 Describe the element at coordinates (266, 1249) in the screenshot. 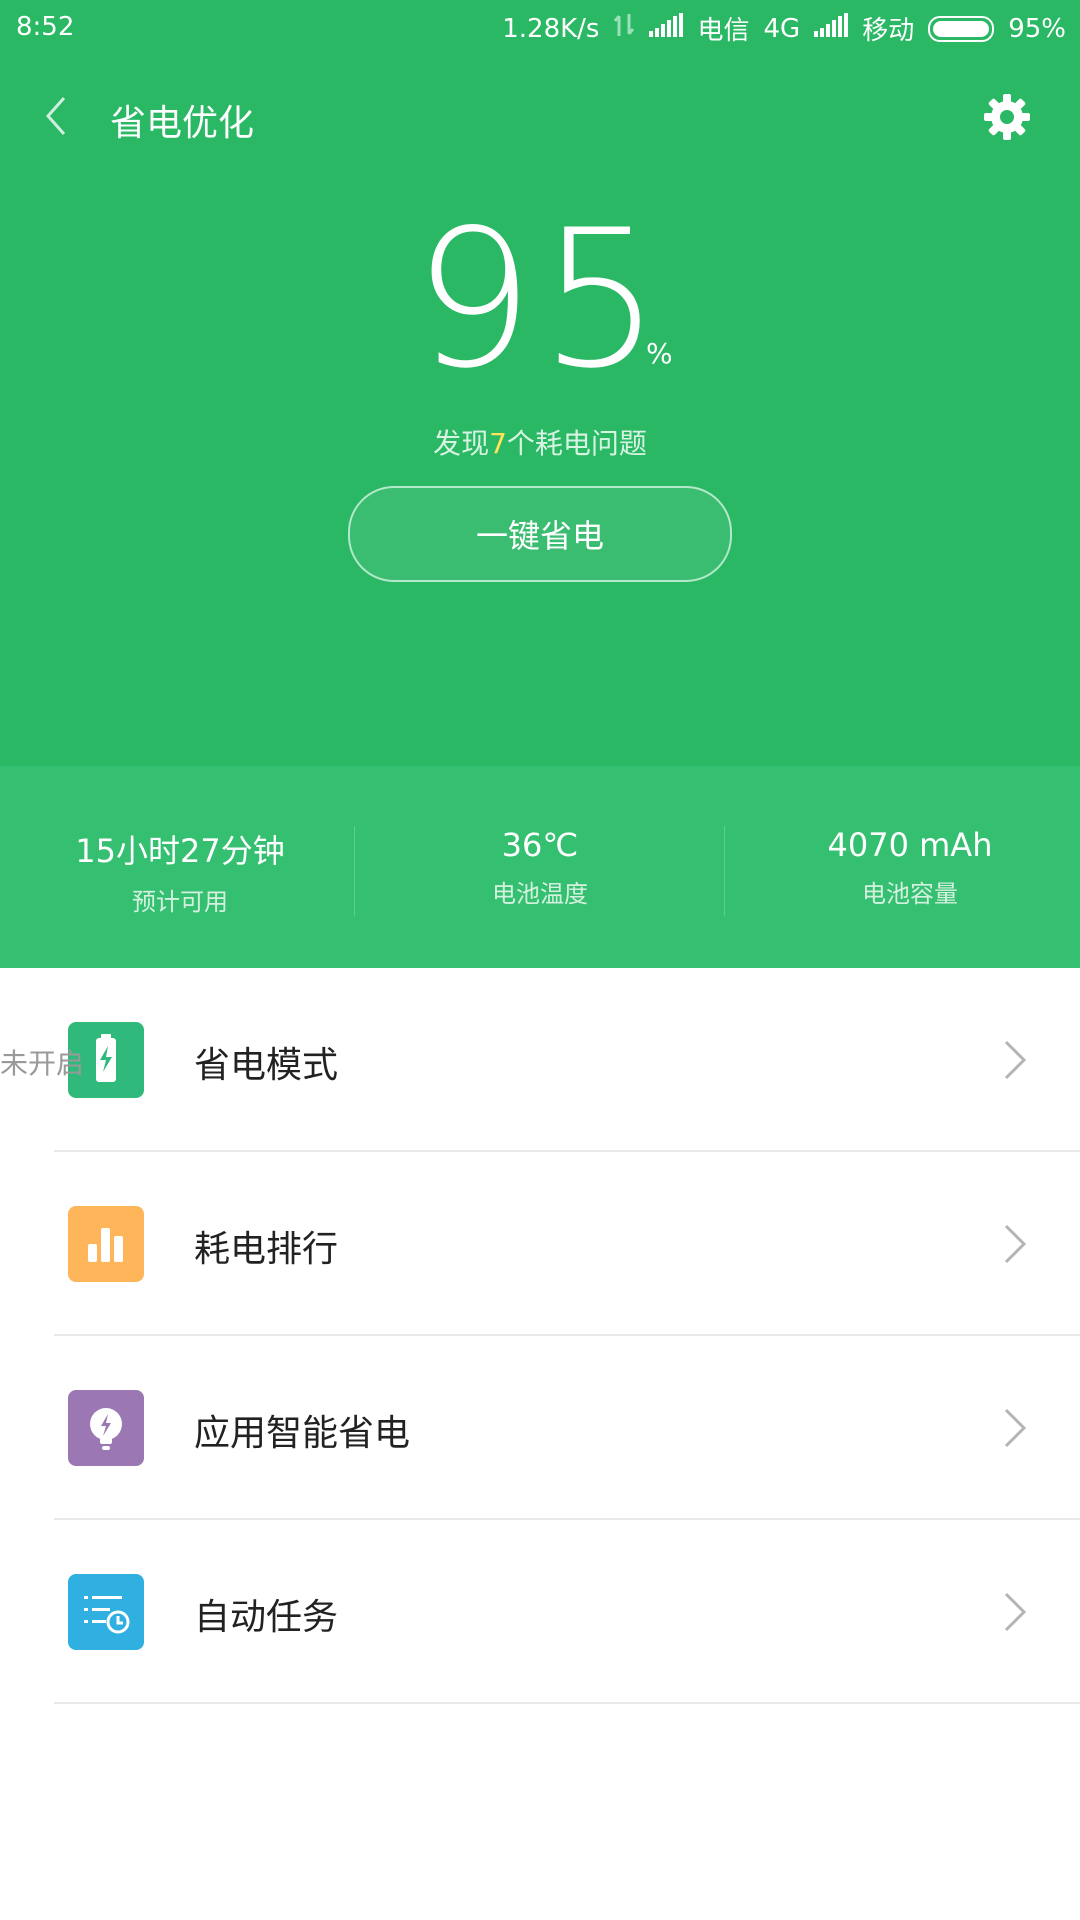

I see `menu-item-label: 耗电排行` at that location.